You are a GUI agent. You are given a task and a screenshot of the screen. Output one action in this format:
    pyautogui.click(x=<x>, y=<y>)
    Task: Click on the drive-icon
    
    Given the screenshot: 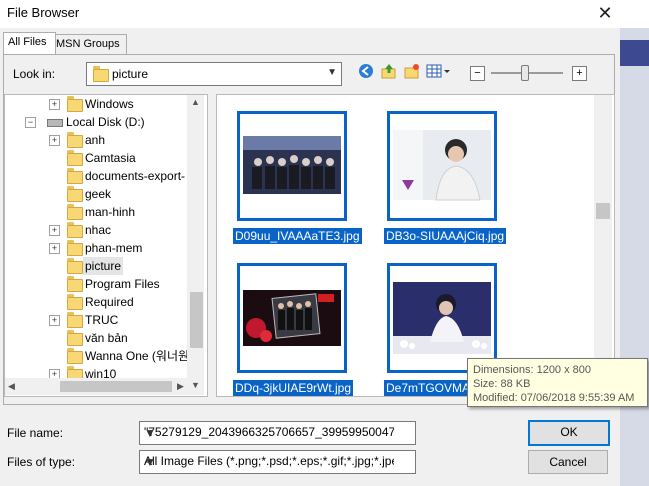 What is the action you would take?
    pyautogui.click(x=55, y=123)
    